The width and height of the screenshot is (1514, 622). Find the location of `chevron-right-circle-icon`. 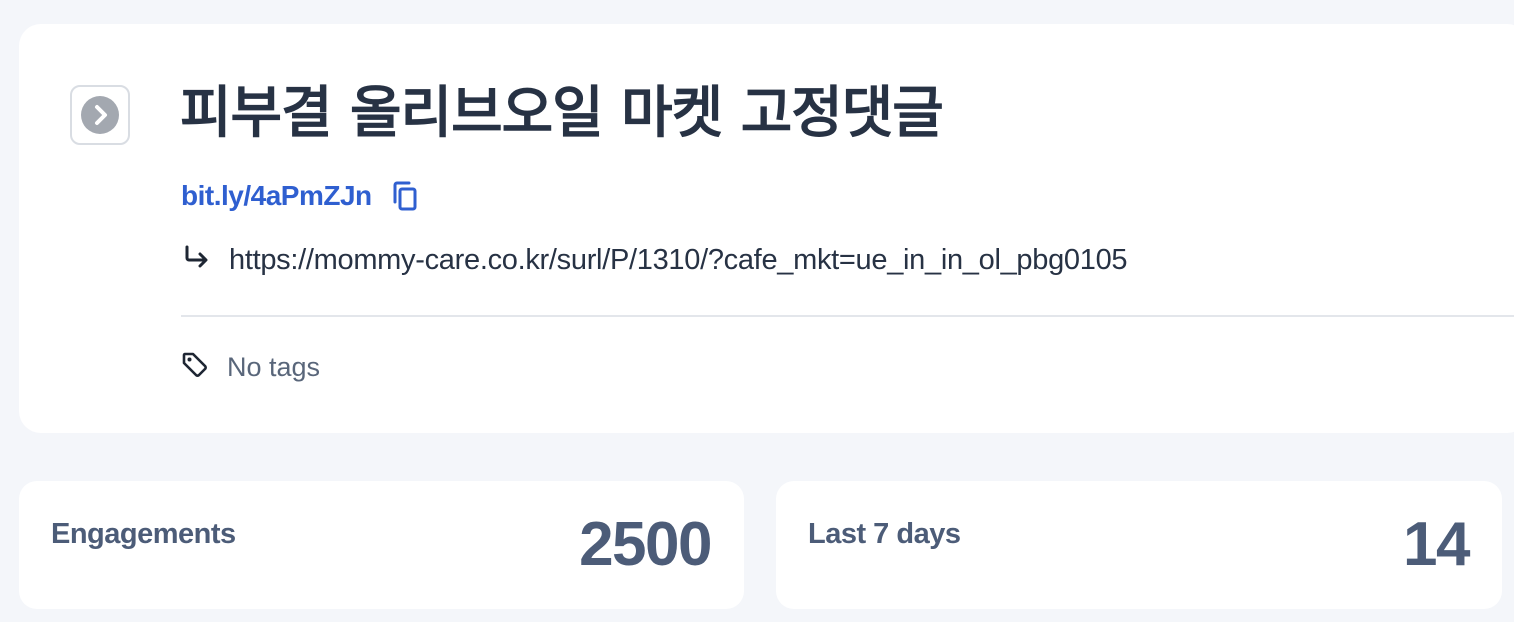

chevron-right-circle-icon is located at coordinates (100, 115).